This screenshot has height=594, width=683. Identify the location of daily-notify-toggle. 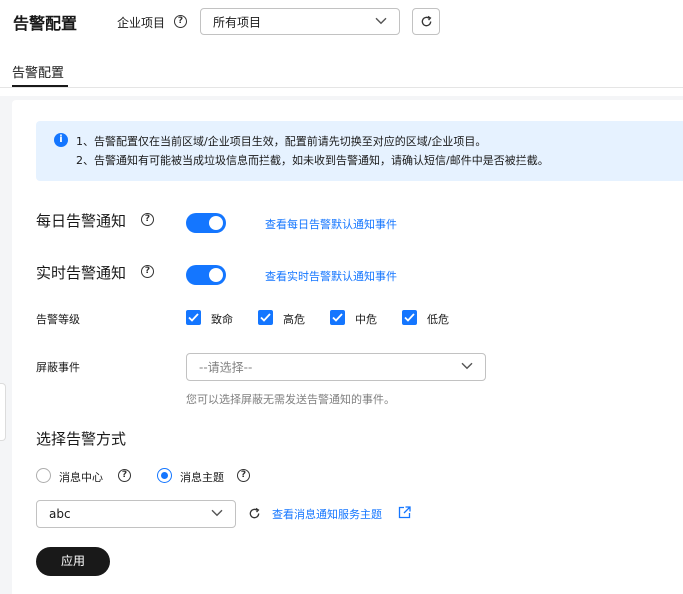
(206, 223).